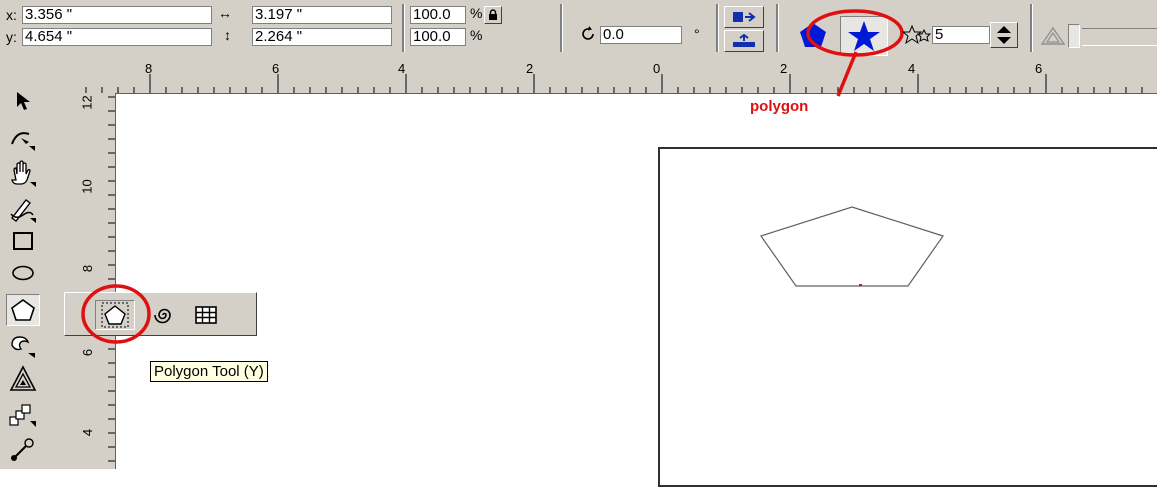  I want to click on width-field: 3.197 ", so click(322, 15).